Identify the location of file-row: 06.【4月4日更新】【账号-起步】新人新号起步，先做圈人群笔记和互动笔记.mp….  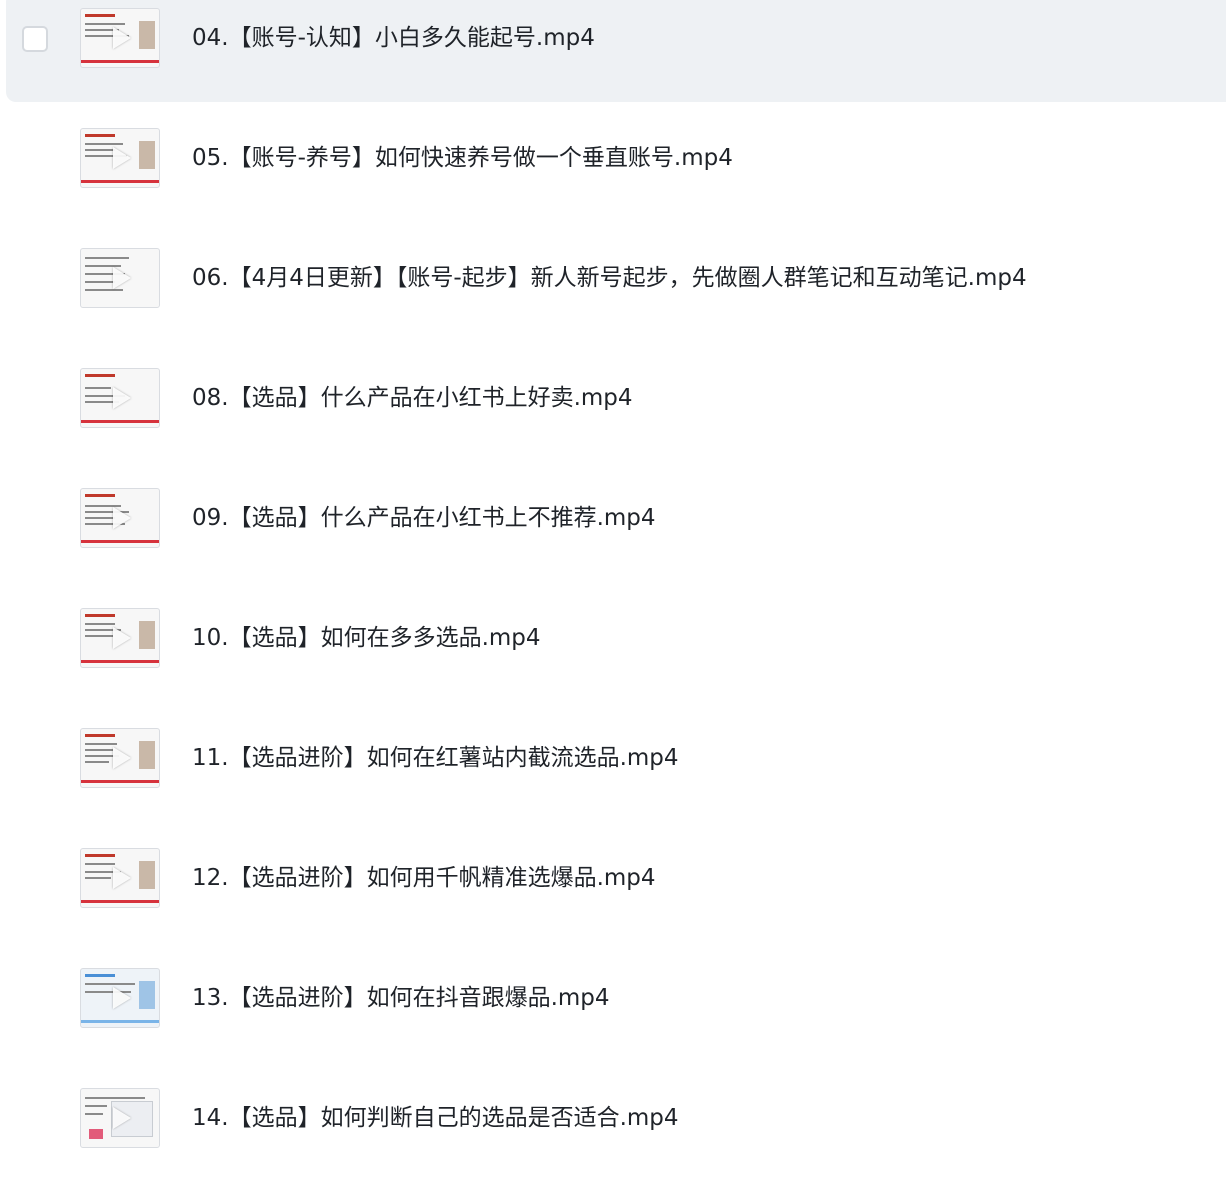
(616, 287).